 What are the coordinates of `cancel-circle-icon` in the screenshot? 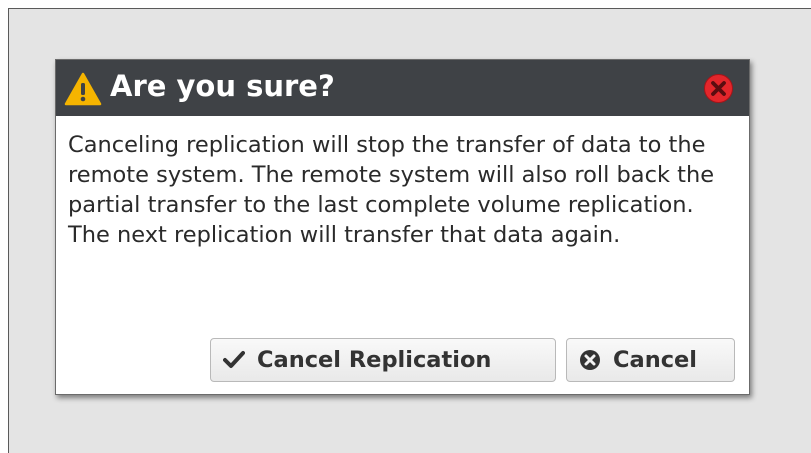 It's located at (590, 360).